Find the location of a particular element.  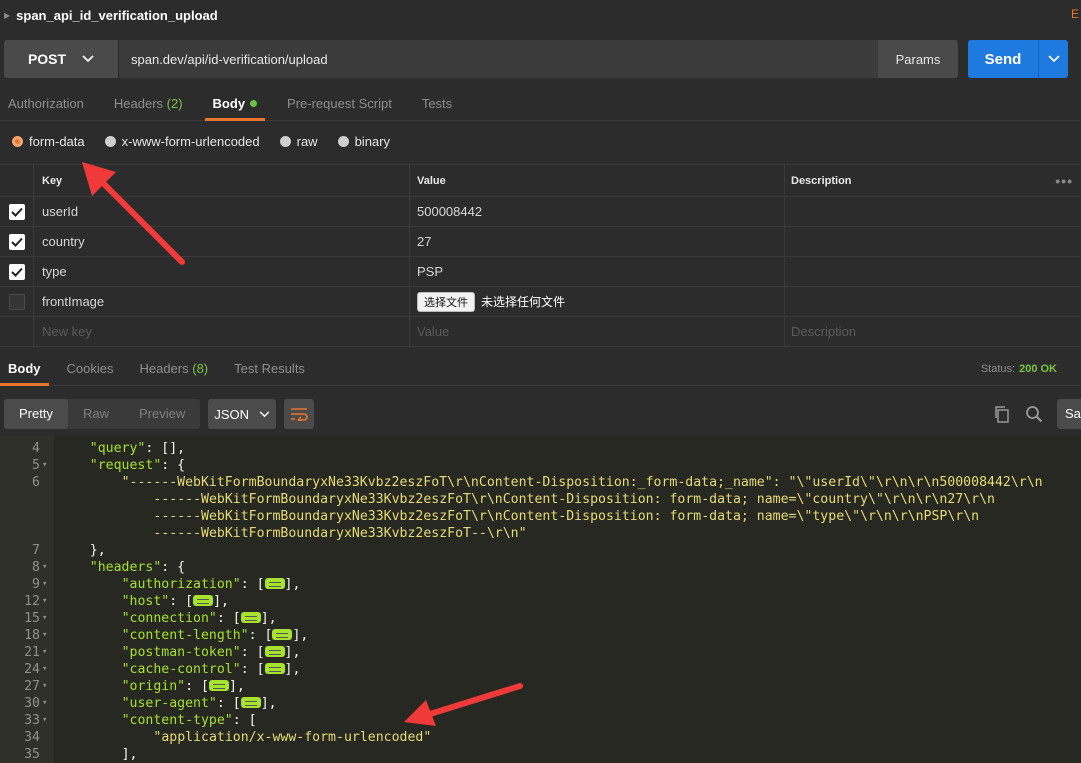

method-dropdown: POST is located at coordinates (61, 59).